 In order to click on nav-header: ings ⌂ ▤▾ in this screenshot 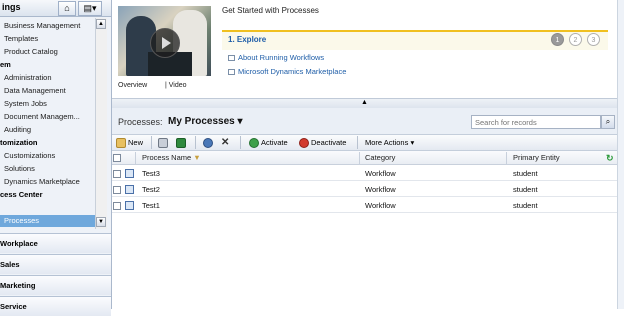, I will do `click(55, 8)`.